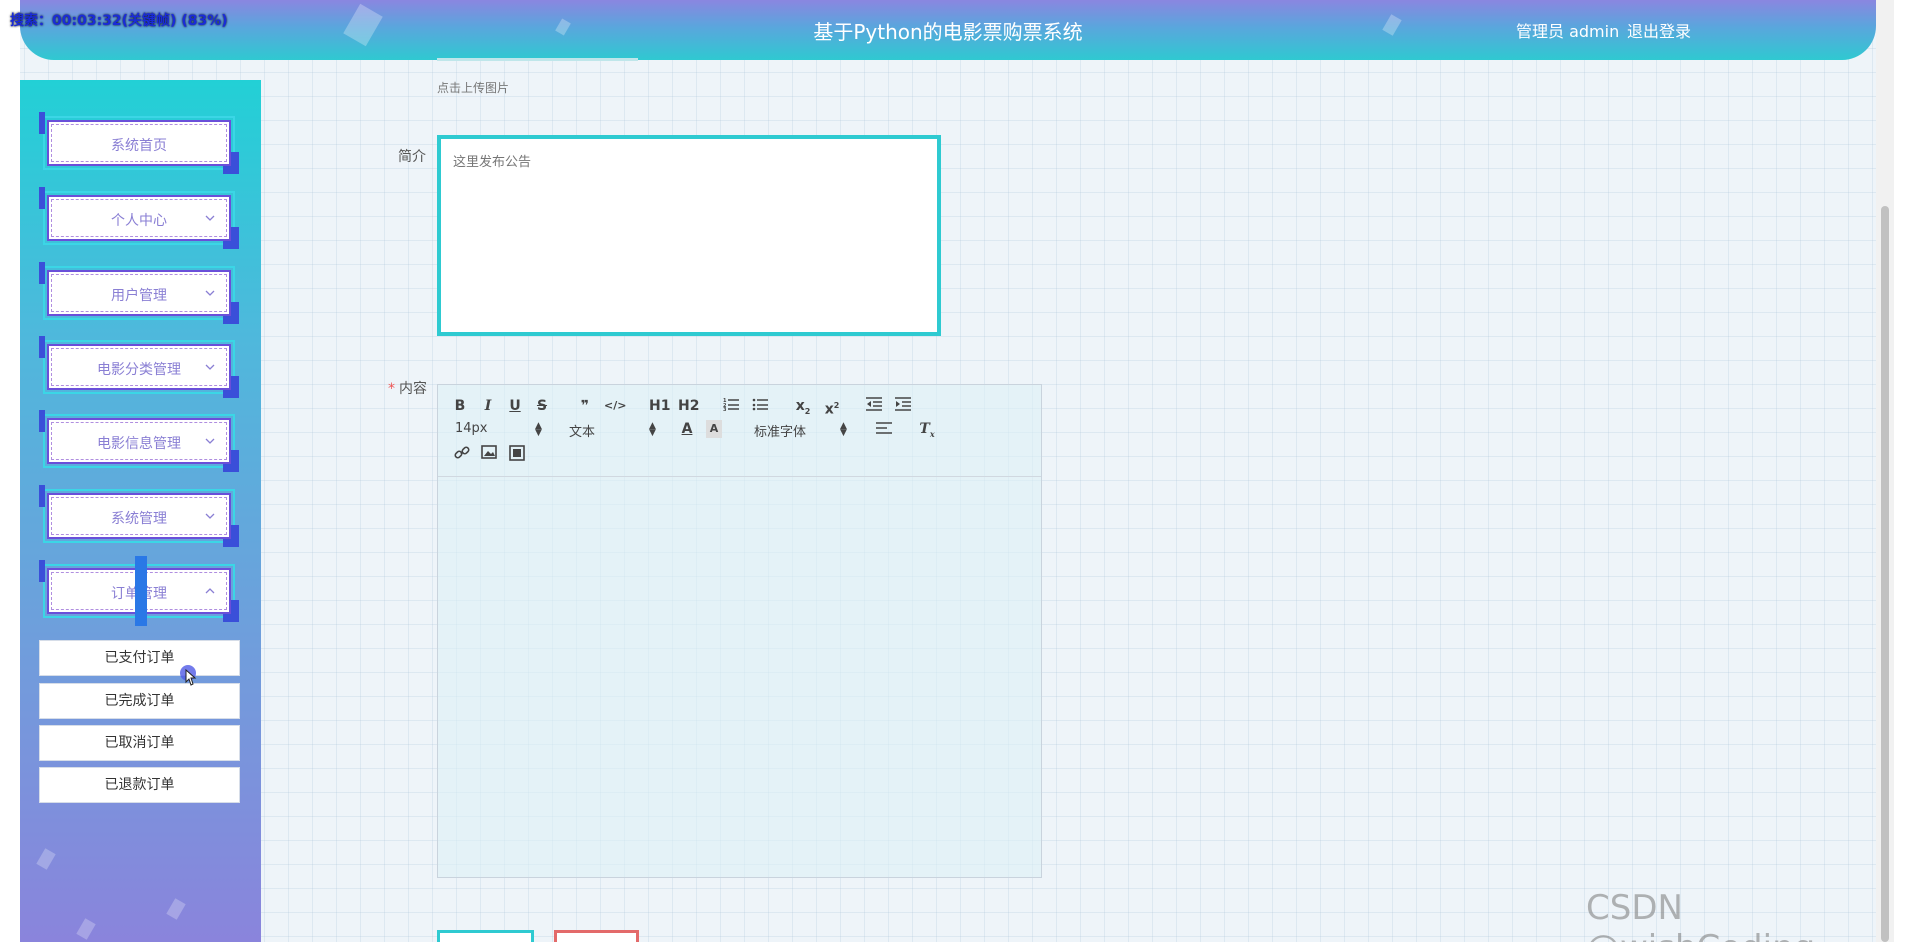  What do you see at coordinates (139, 221) in the screenshot?
I see `sidebar-item-label: 个人中心` at bounding box center [139, 221].